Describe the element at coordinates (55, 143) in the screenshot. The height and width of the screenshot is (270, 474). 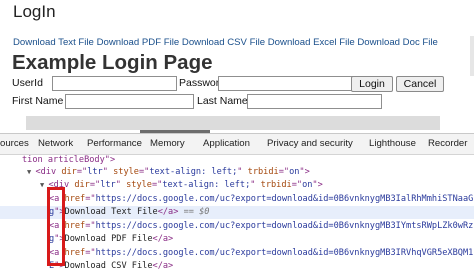
I see `tab-network: Network` at that location.